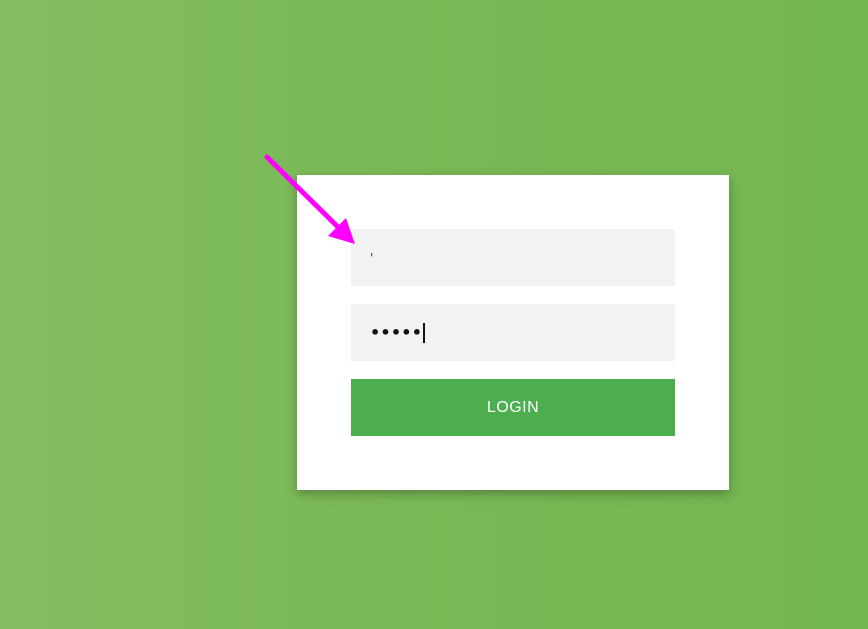 This screenshot has width=868, height=629. What do you see at coordinates (372, 257) in the screenshot?
I see `username-value: '` at bounding box center [372, 257].